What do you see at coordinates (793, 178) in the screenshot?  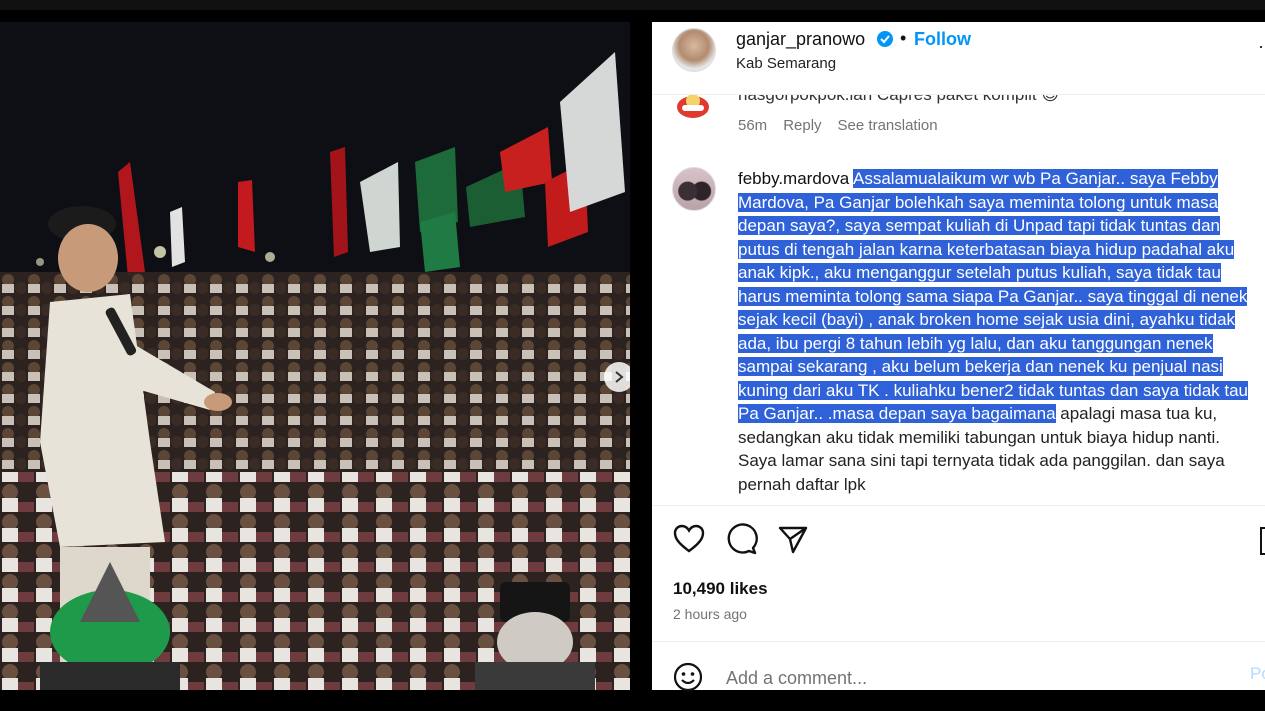 I see `comment-username: febby.mardova` at bounding box center [793, 178].